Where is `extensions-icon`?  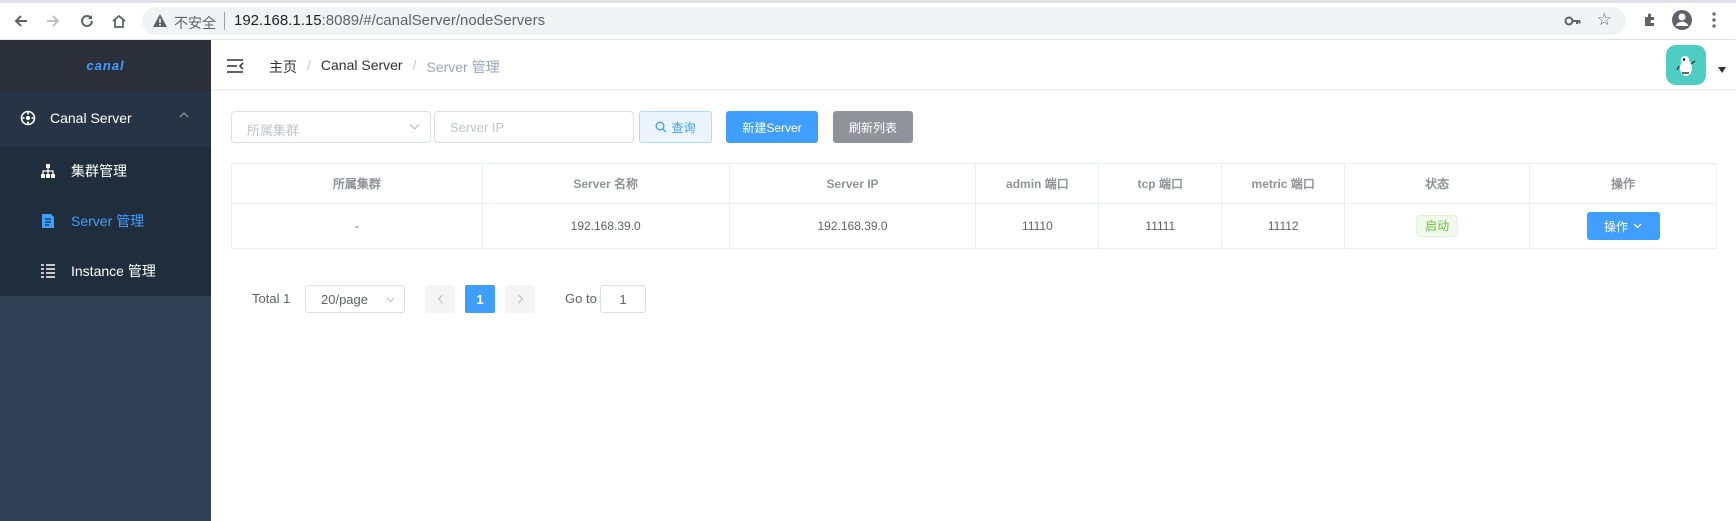 extensions-icon is located at coordinates (1650, 20).